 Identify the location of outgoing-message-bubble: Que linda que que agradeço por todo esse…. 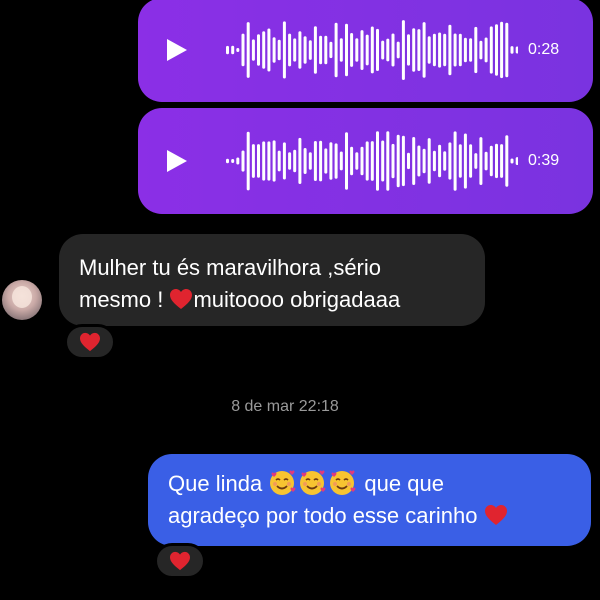
(369, 500).